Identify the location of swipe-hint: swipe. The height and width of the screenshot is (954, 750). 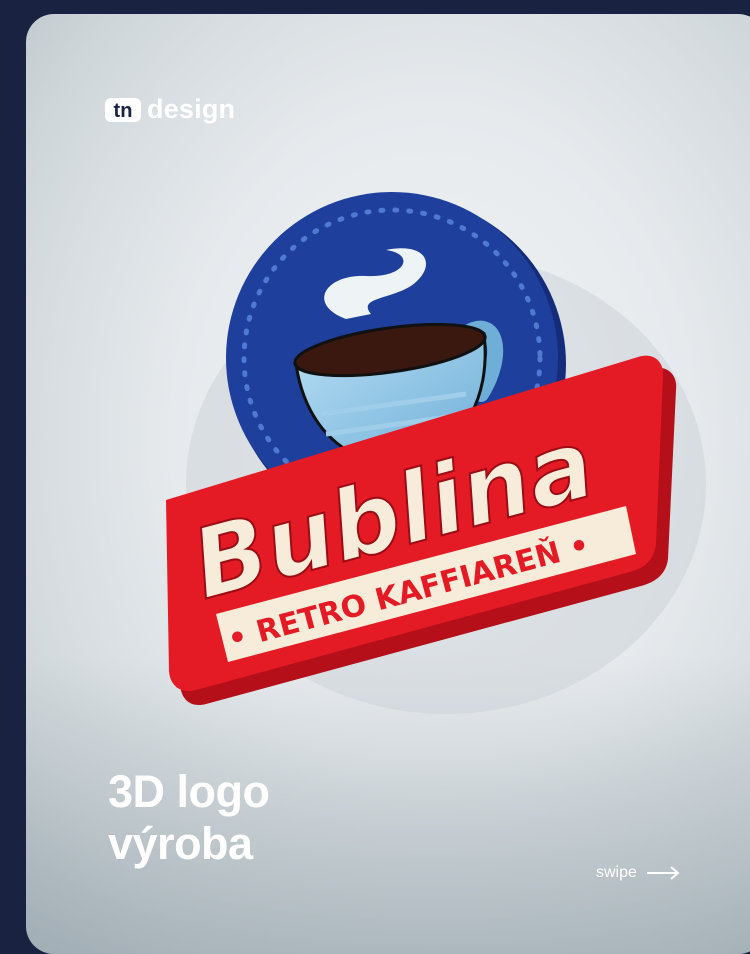
(638, 873).